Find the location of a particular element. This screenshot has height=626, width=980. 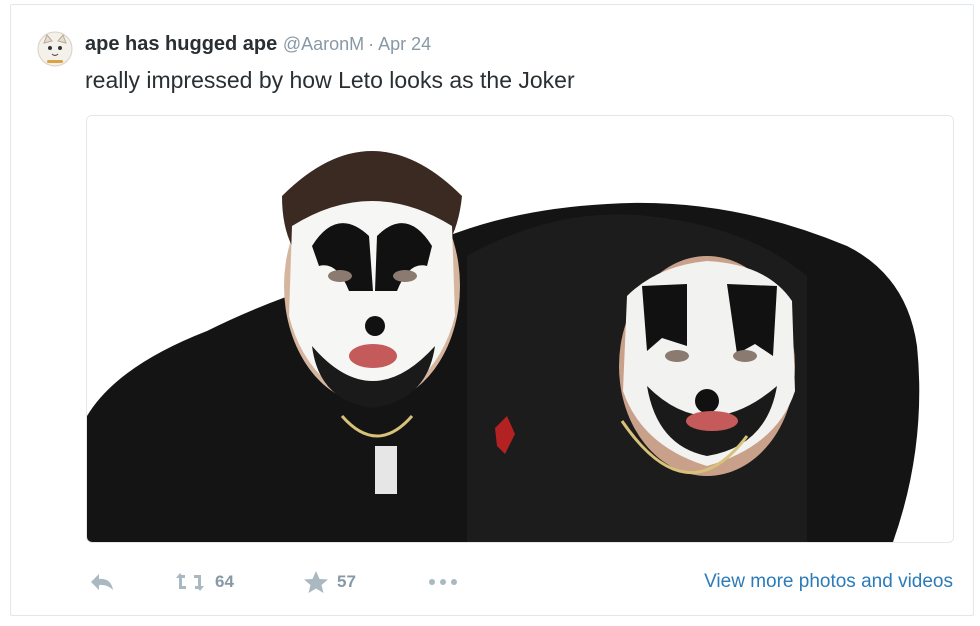

view-more-link: View more photos and videos is located at coordinates (828, 582).